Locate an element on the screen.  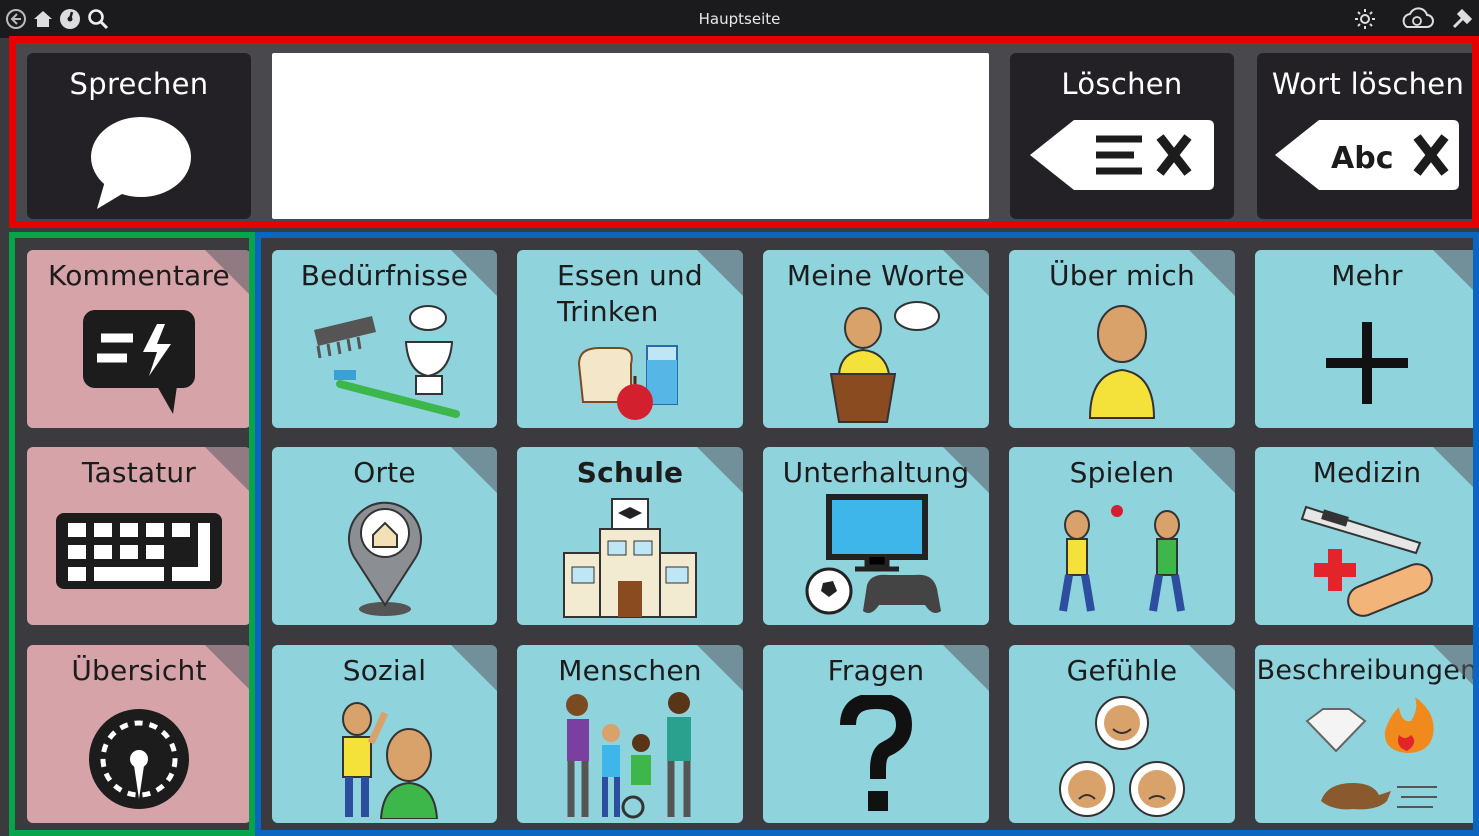
tile-meine-worte: Meine Worte is located at coordinates (876, 339).